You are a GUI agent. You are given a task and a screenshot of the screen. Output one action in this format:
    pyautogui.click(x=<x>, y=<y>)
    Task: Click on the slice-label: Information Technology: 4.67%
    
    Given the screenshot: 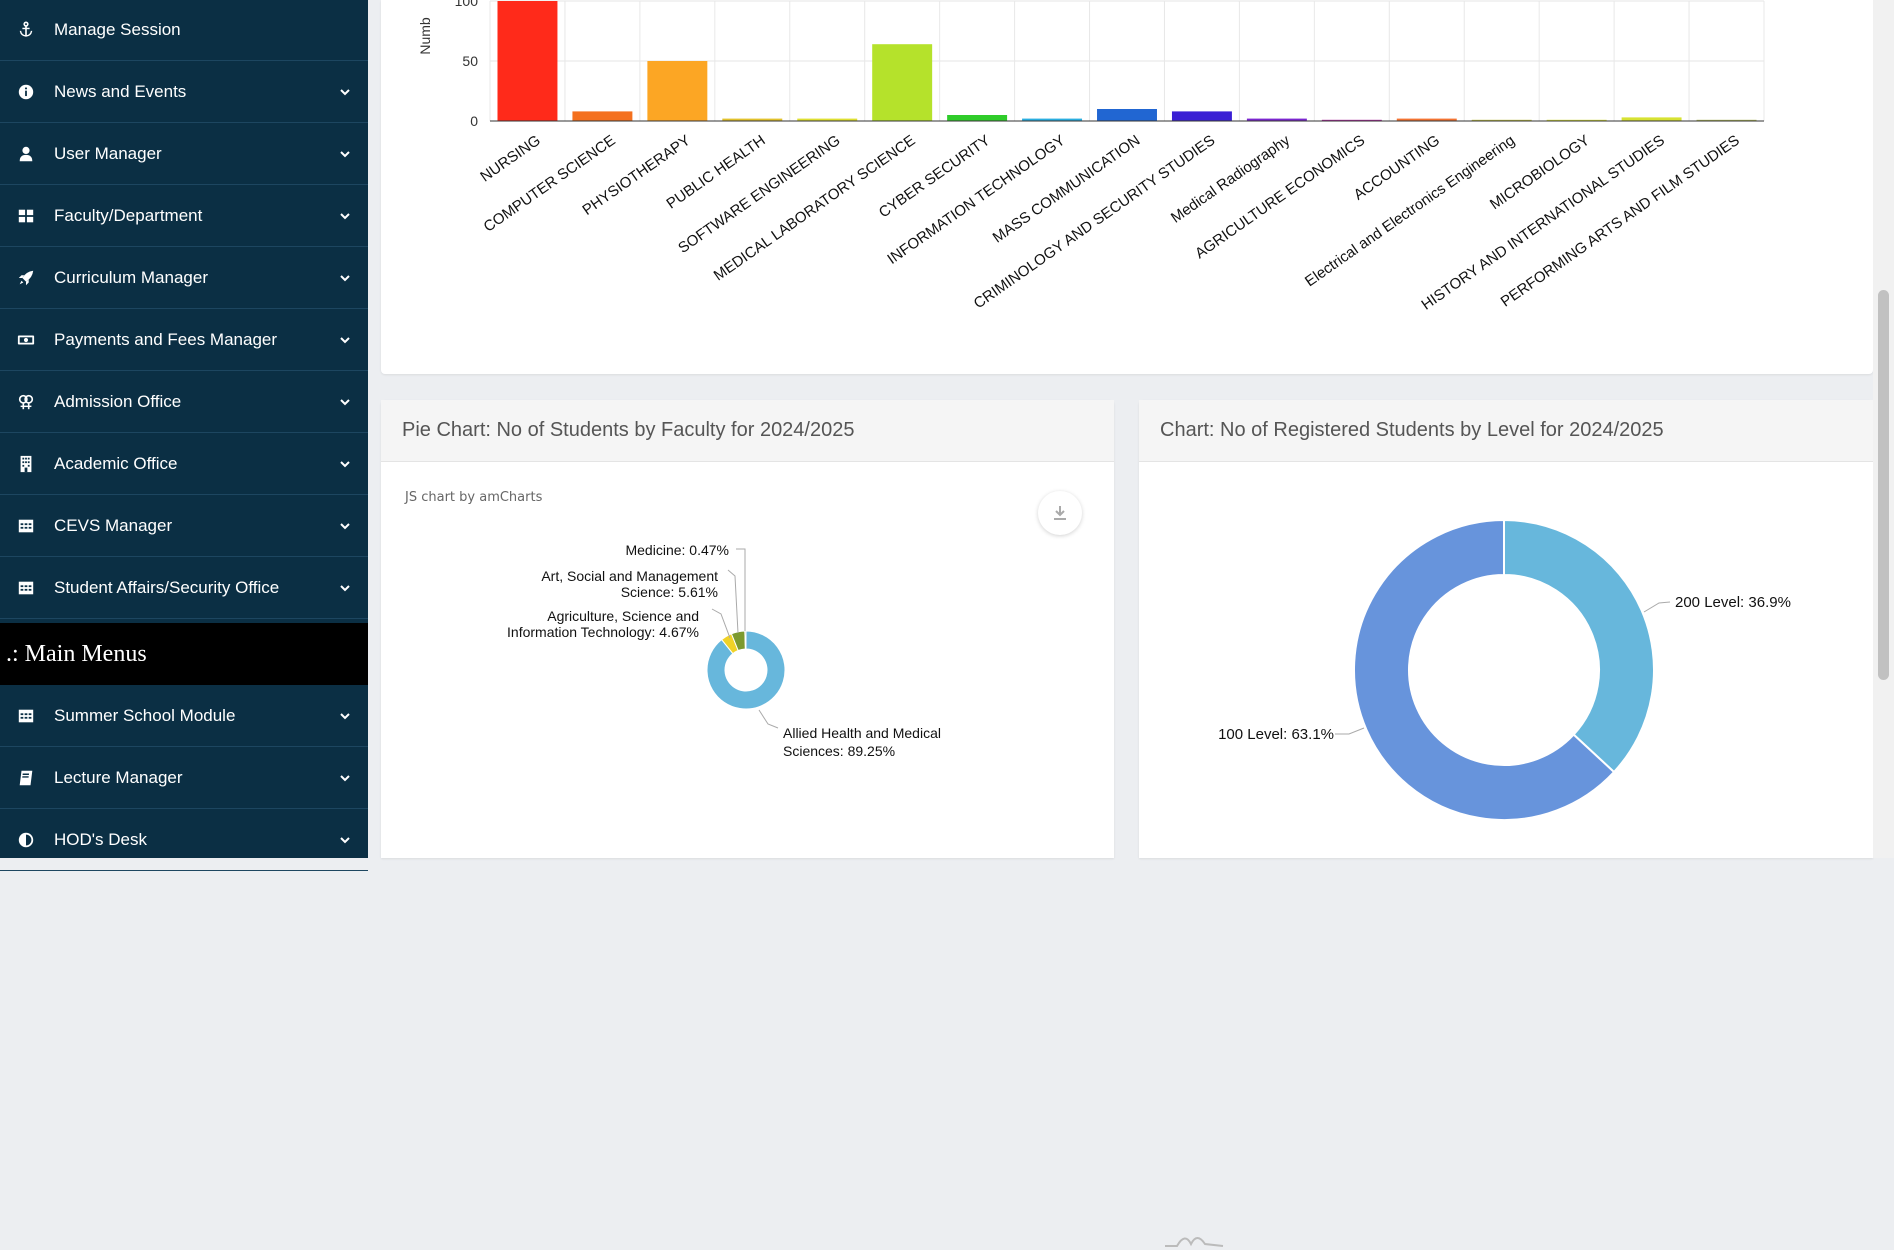 What is the action you would take?
    pyautogui.click(x=603, y=632)
    